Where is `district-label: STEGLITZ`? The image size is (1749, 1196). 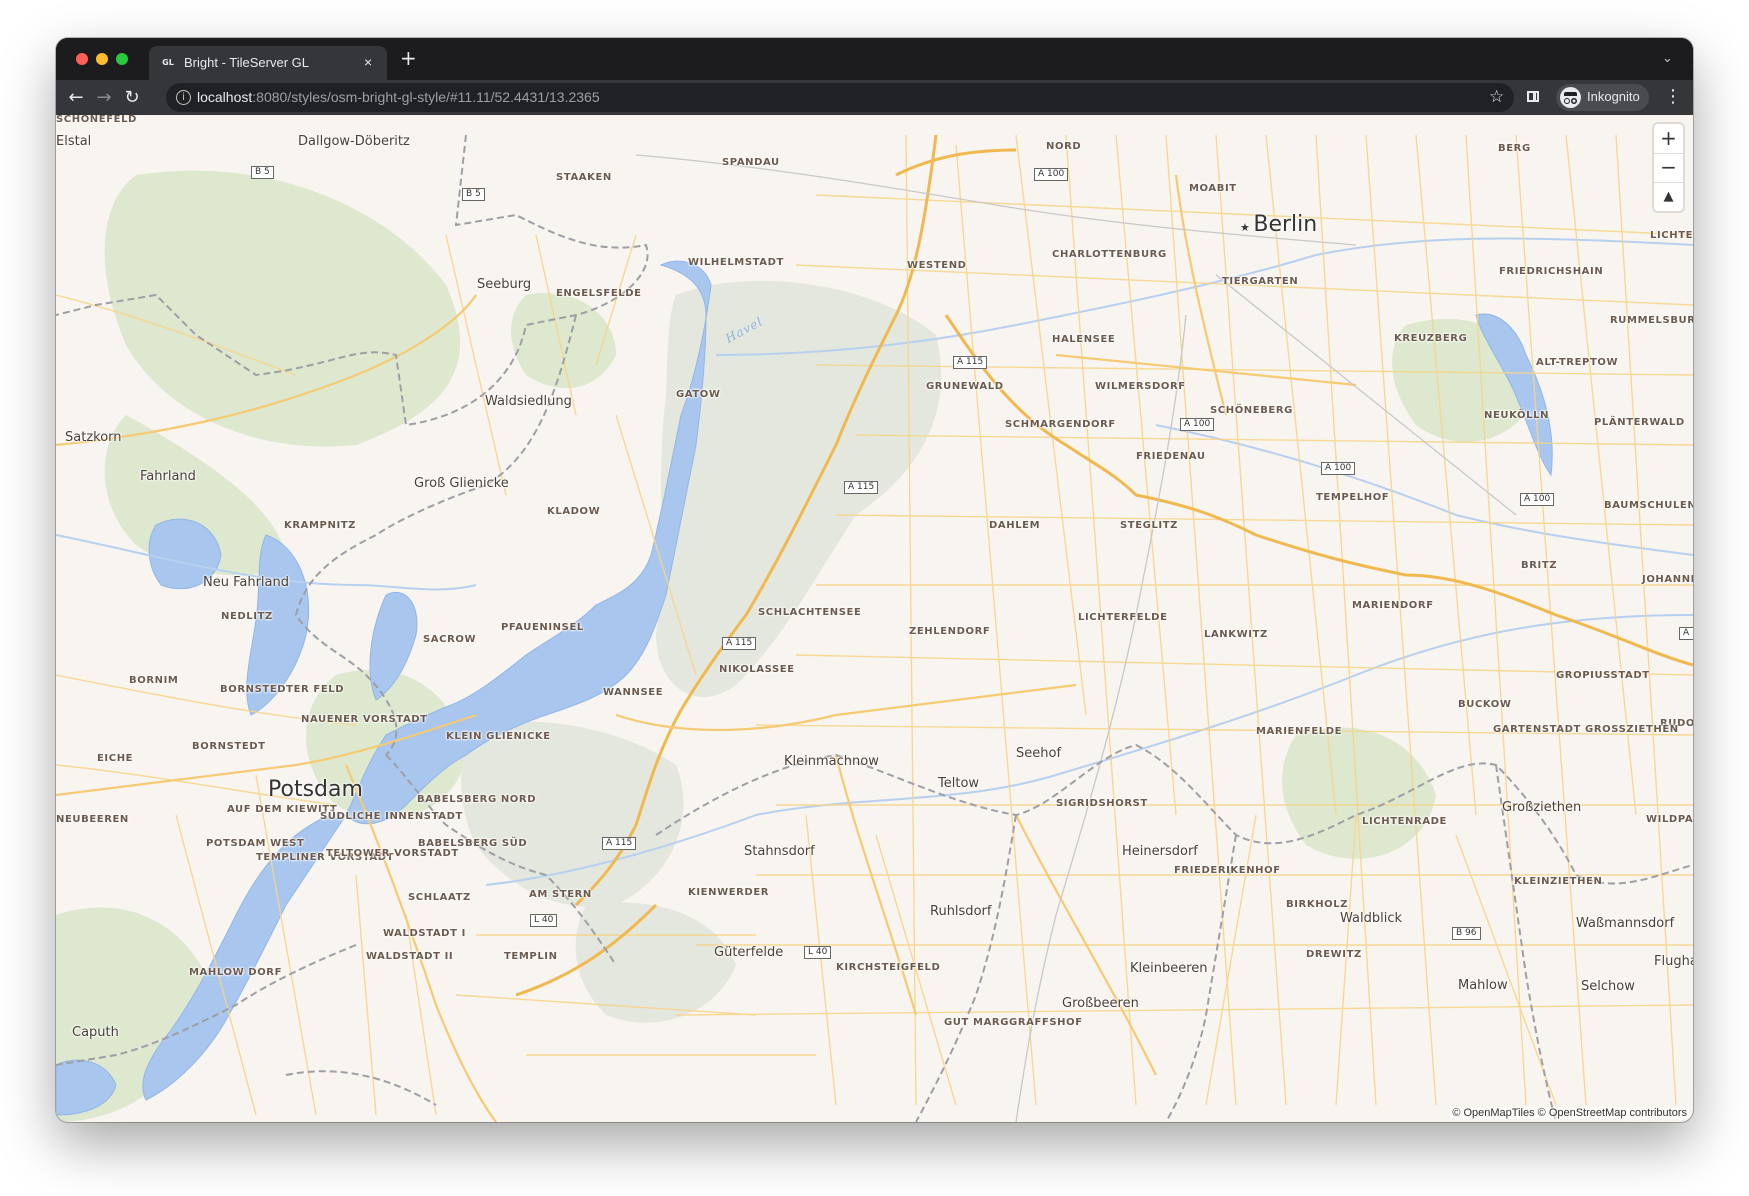
district-label: STEGLITZ is located at coordinates (1149, 525).